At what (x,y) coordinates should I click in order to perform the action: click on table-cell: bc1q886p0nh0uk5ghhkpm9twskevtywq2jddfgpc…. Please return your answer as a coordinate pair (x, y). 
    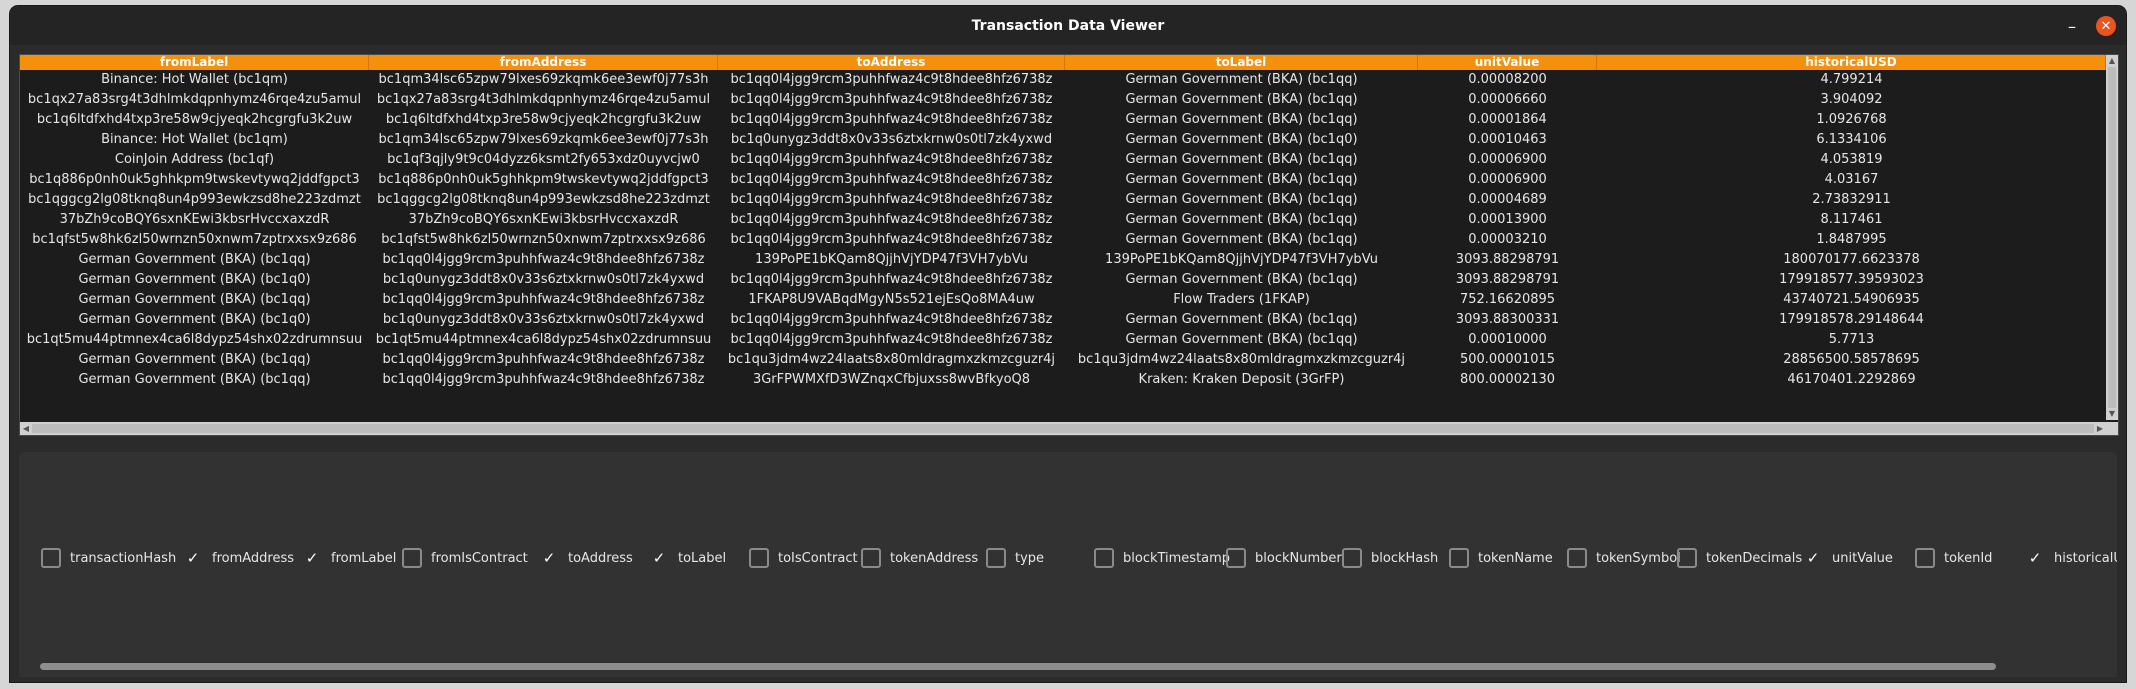
    Looking at the image, I should click on (543, 179).